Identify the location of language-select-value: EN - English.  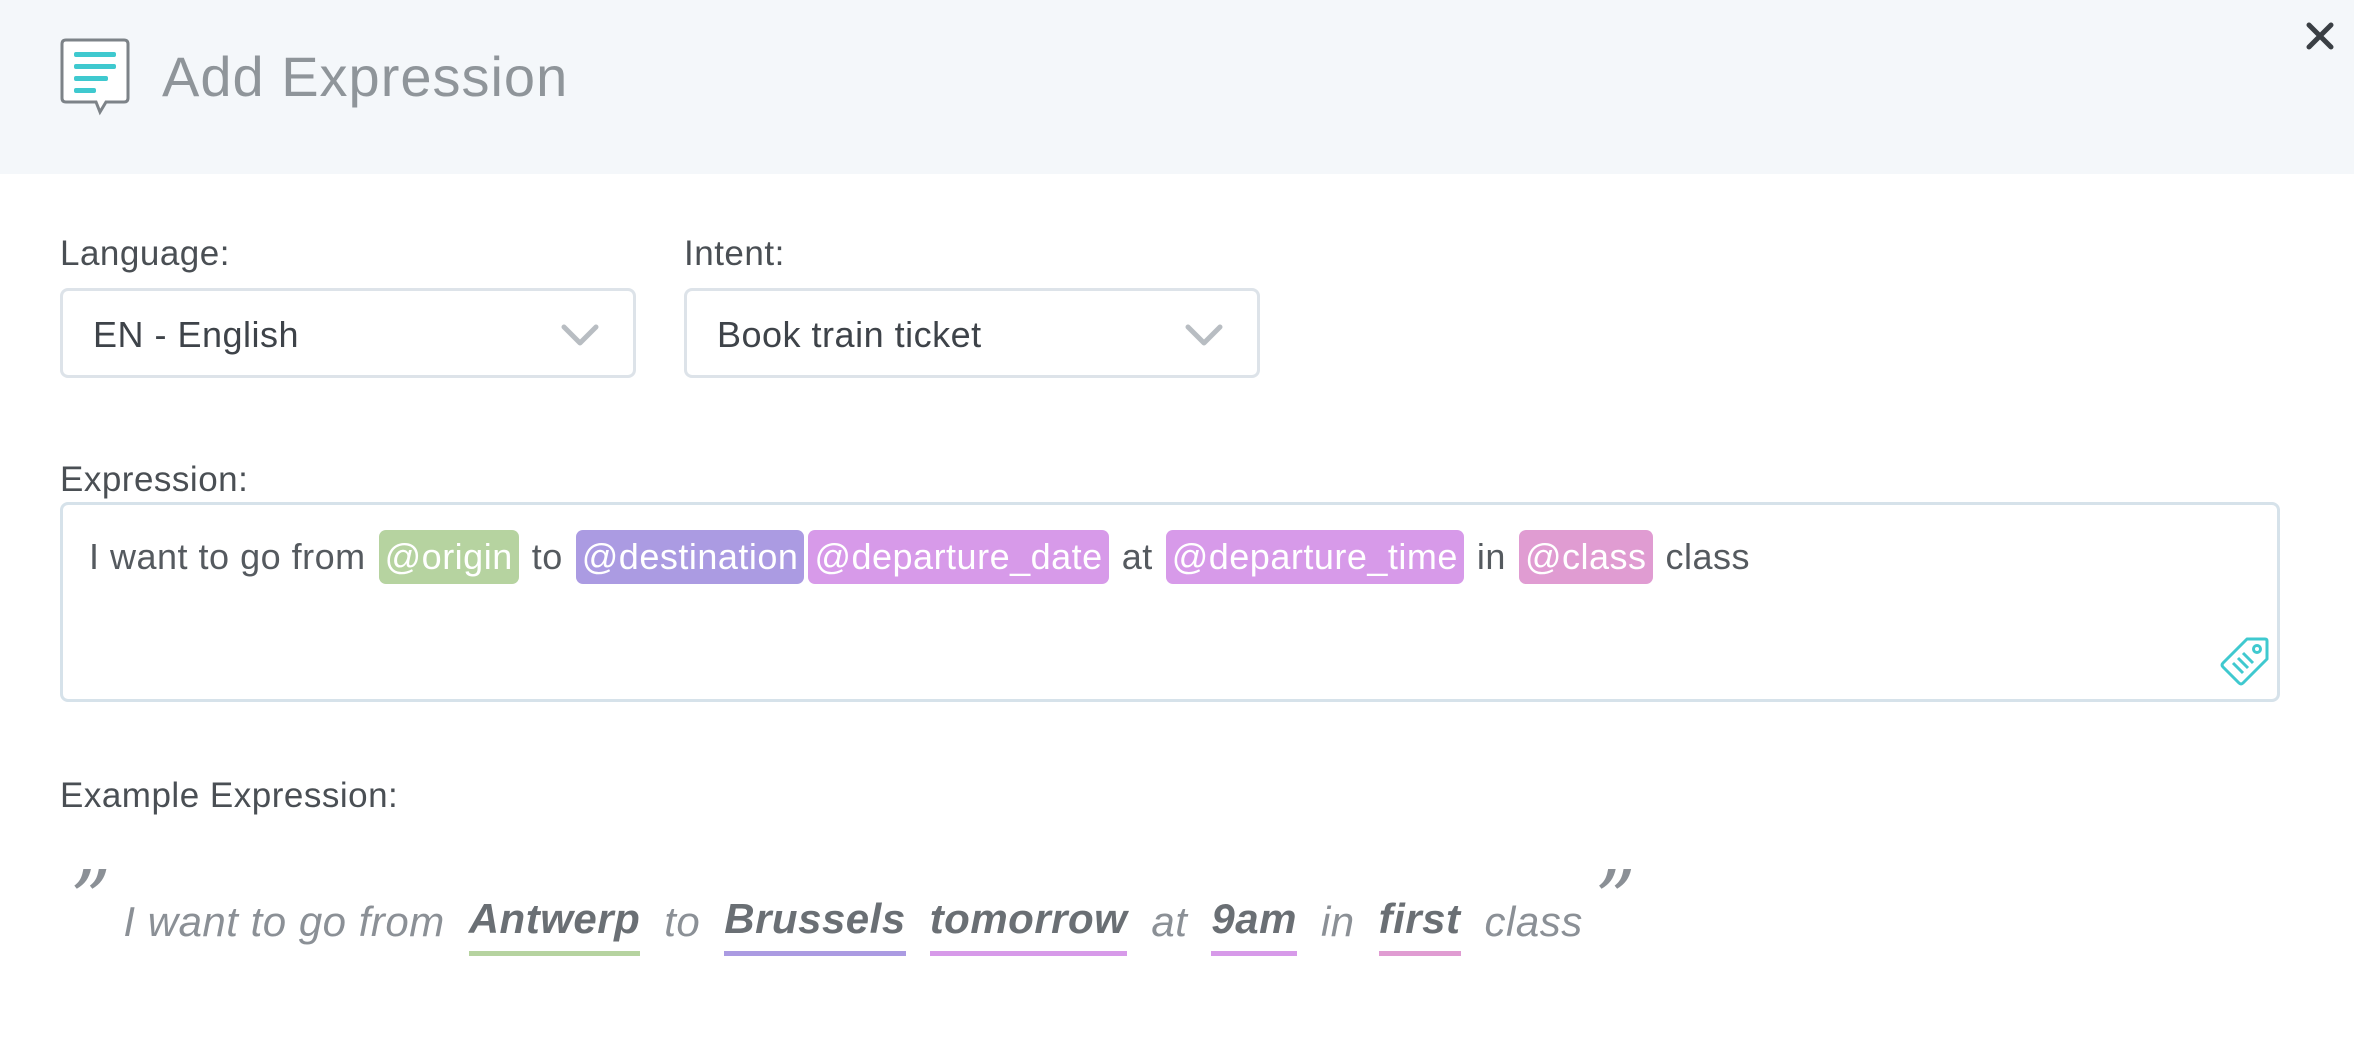
(196, 334).